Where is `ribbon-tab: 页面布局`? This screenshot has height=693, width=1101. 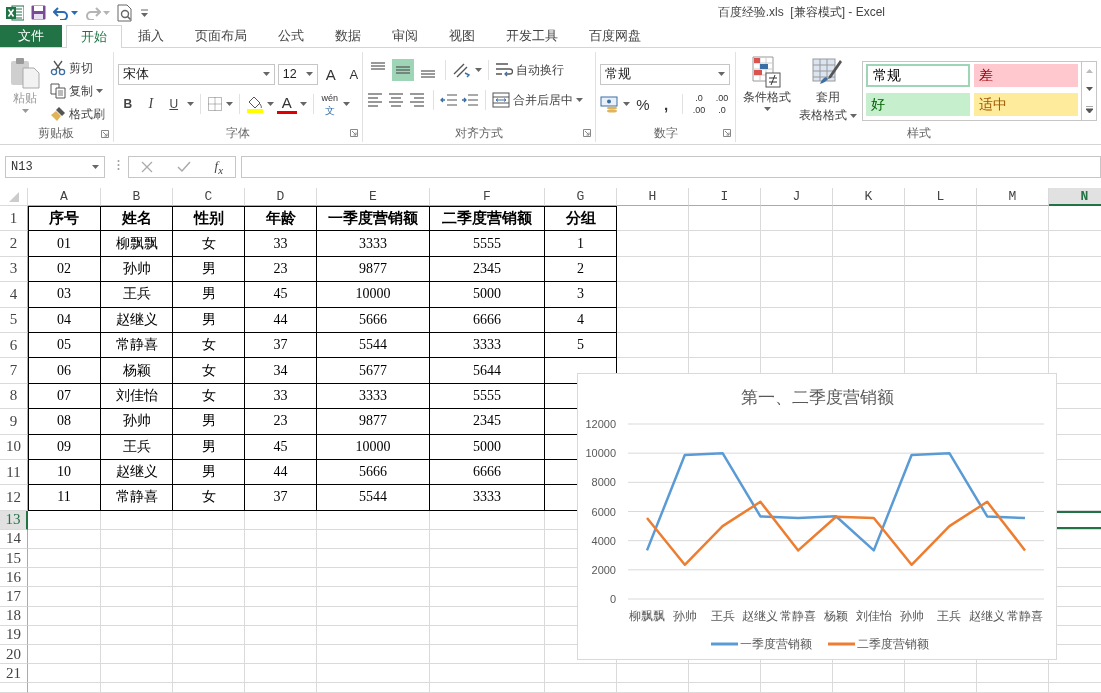
ribbon-tab: 页面布局 is located at coordinates (221, 36).